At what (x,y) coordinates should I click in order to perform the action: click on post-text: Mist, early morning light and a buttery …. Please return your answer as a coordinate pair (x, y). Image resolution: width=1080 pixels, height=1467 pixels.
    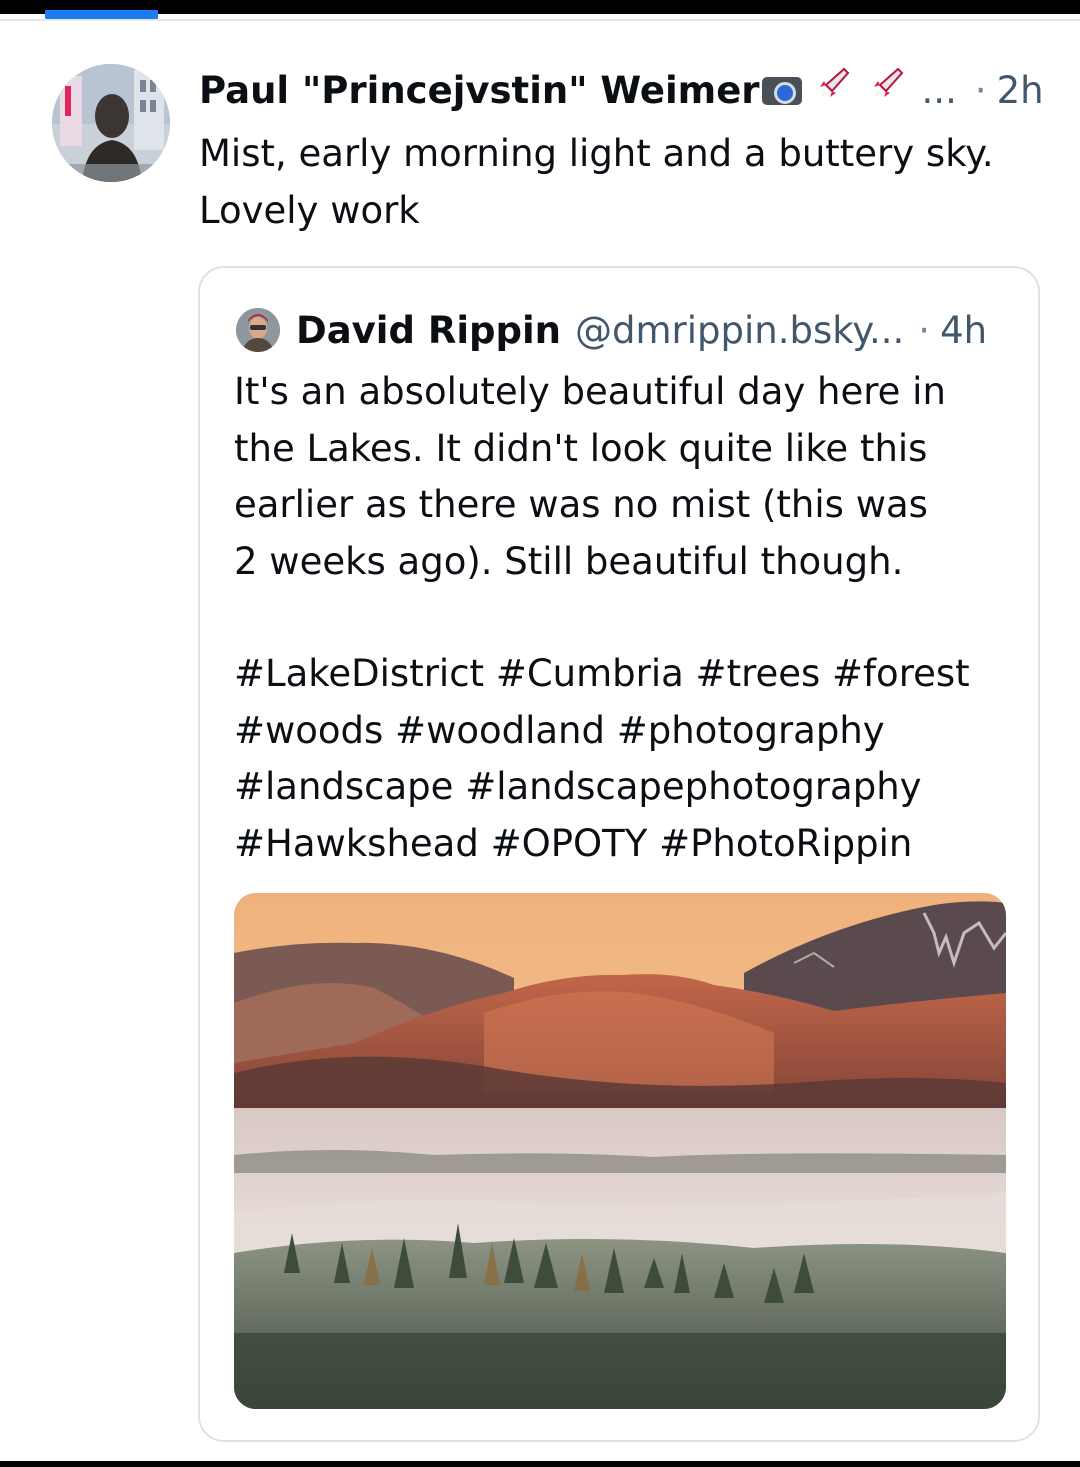
    Looking at the image, I should click on (596, 182).